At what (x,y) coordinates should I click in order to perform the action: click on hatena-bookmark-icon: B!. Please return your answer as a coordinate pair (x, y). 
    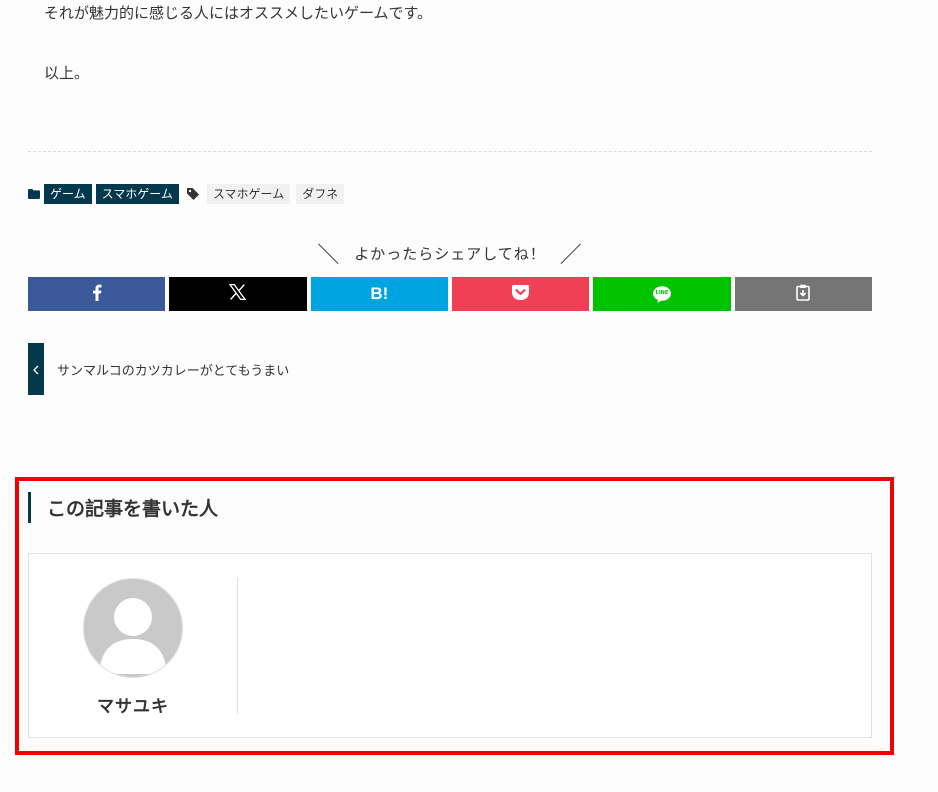
    Looking at the image, I should click on (379, 293).